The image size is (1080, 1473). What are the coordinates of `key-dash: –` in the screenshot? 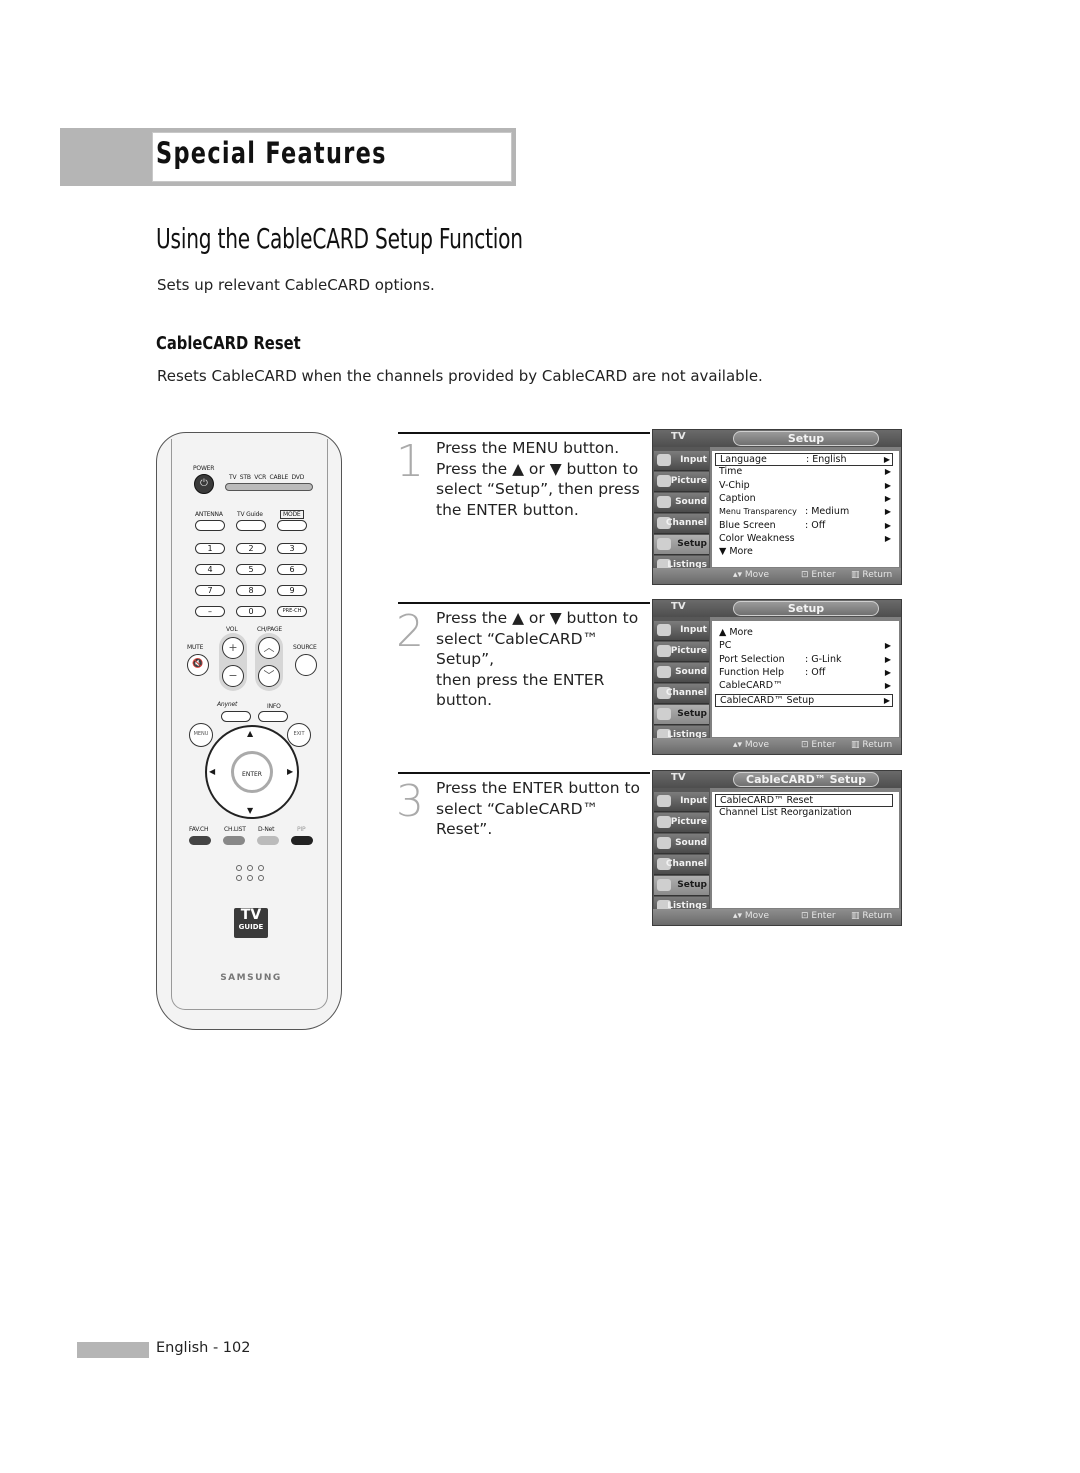 It's located at (210, 611).